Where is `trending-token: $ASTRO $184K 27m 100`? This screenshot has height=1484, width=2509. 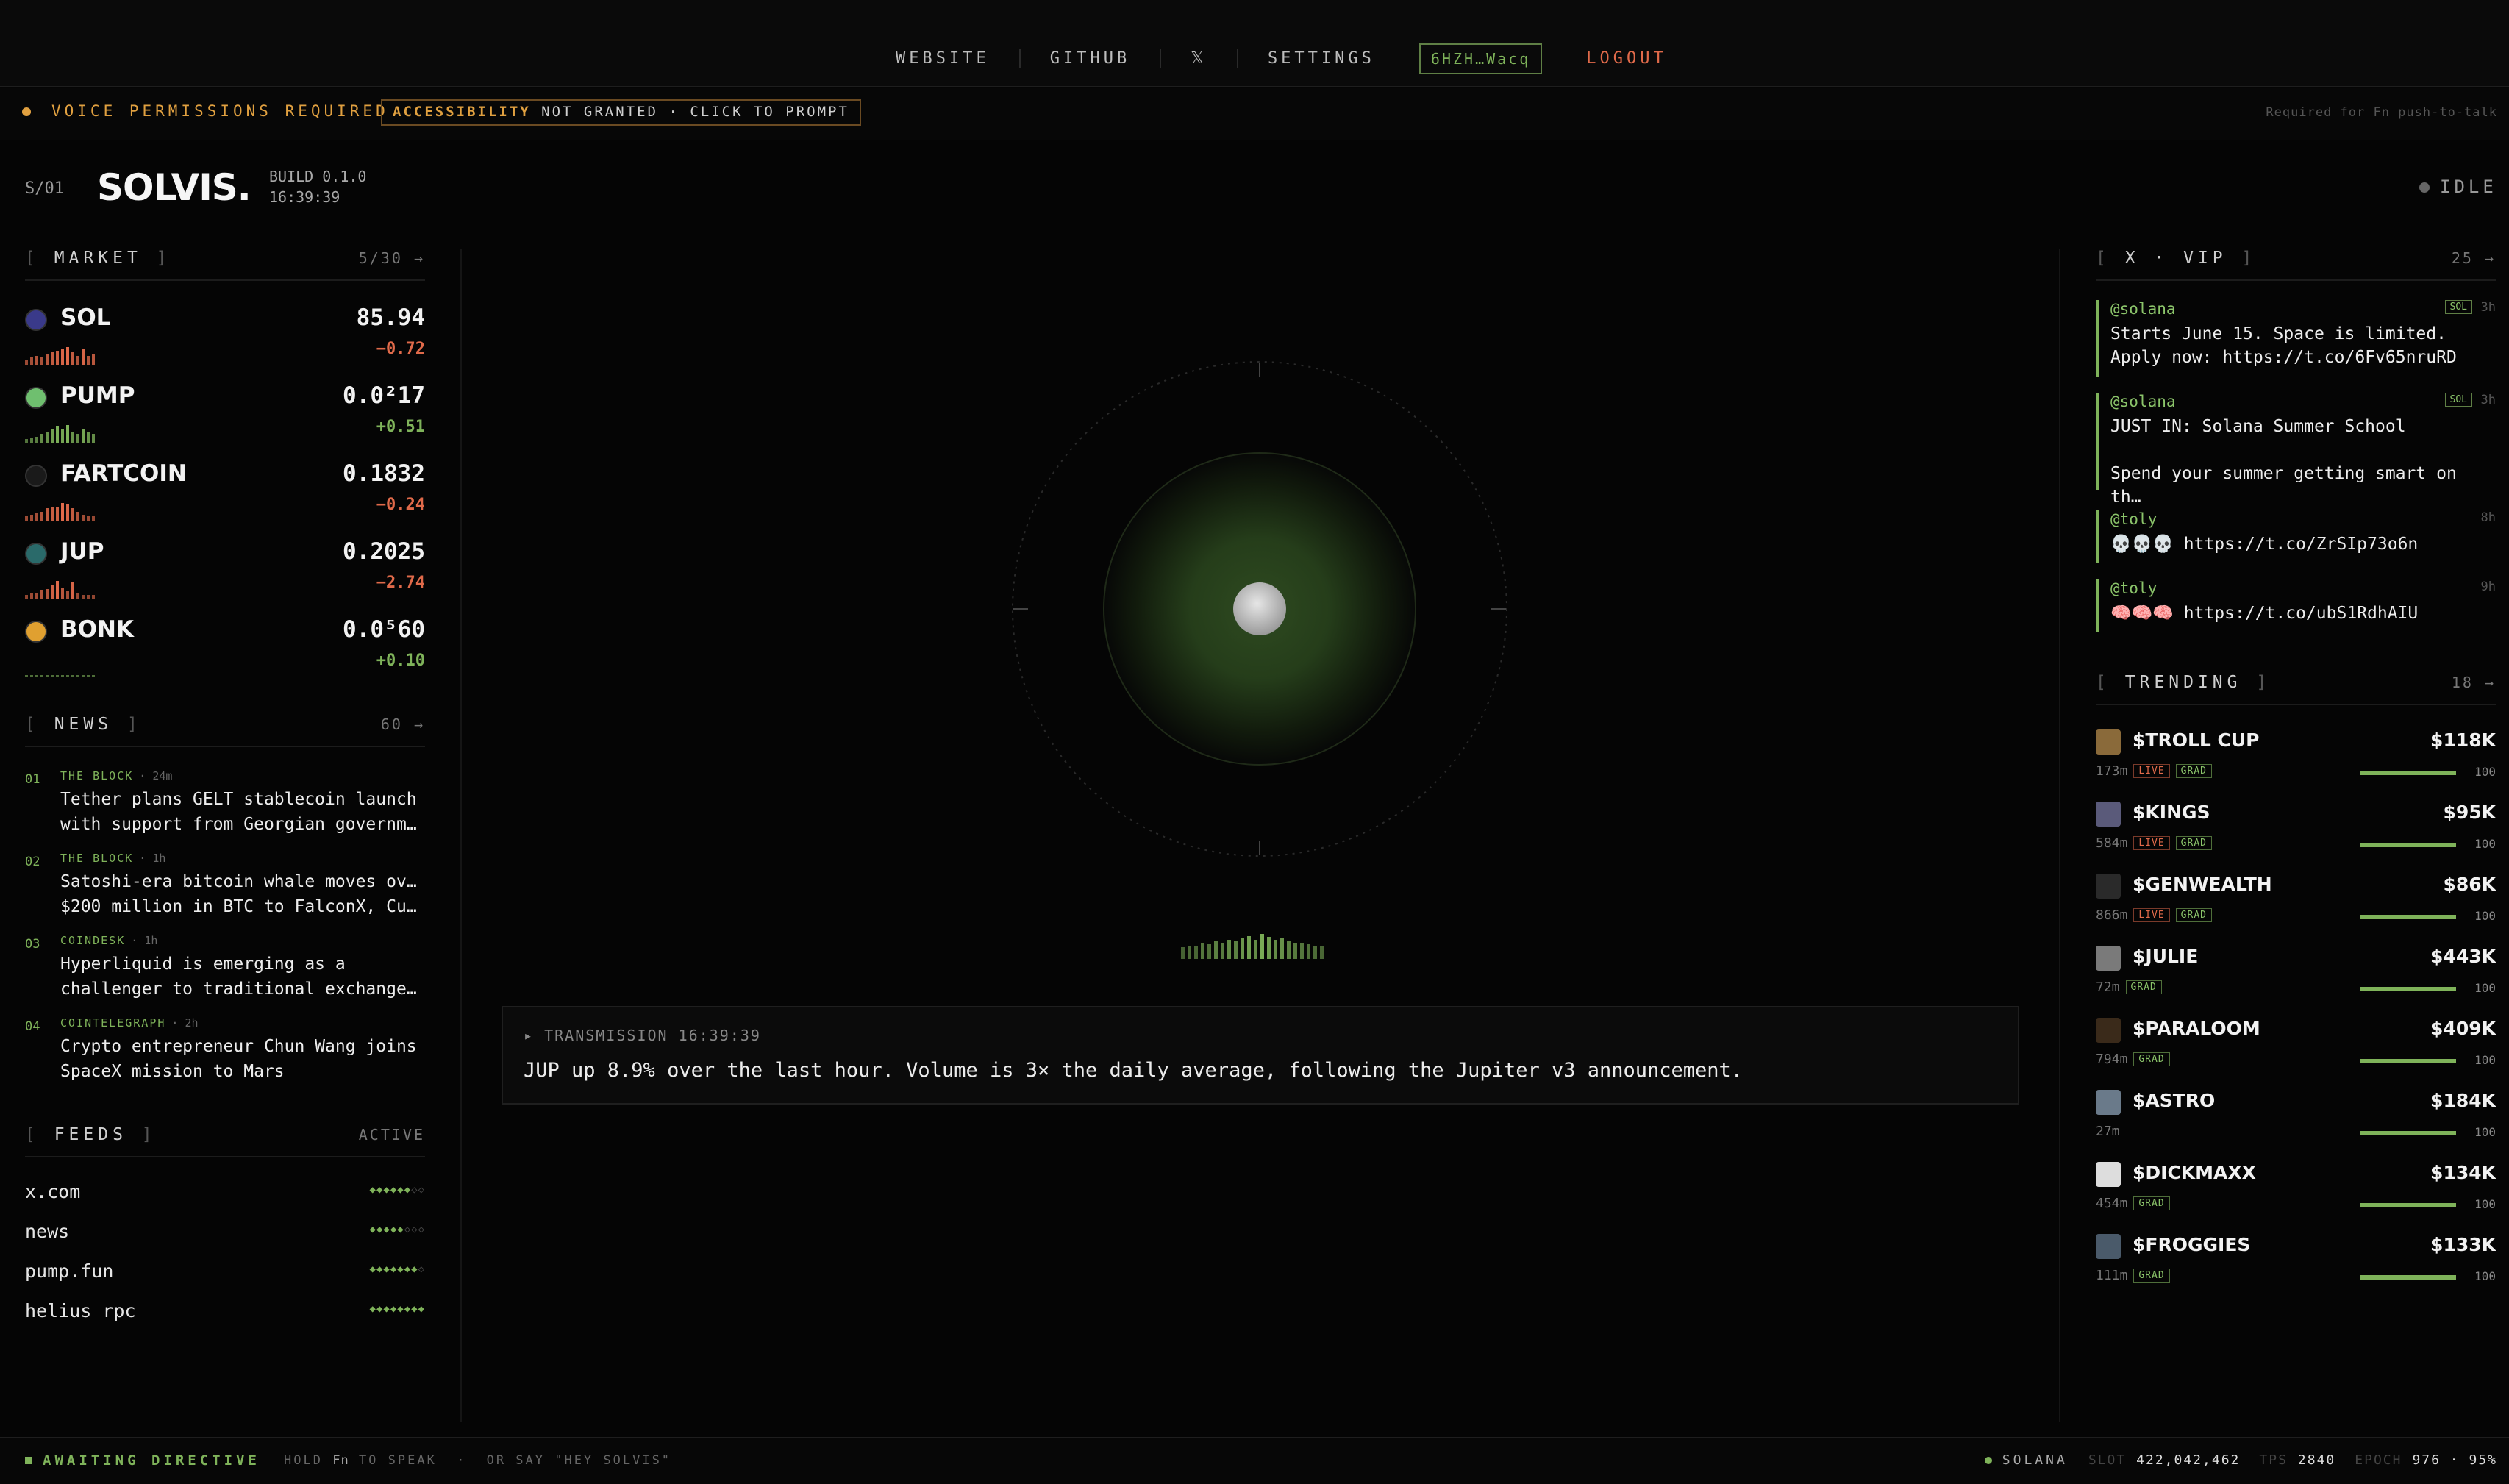
trending-token: $ASTRO $184K 27m 100 is located at coordinates (2296, 1119).